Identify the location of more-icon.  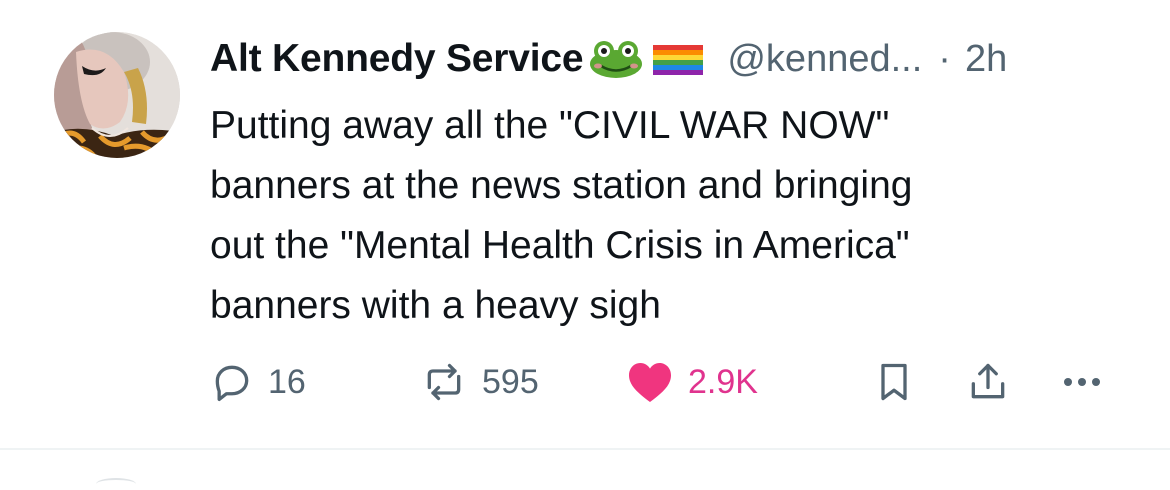
(1082, 382).